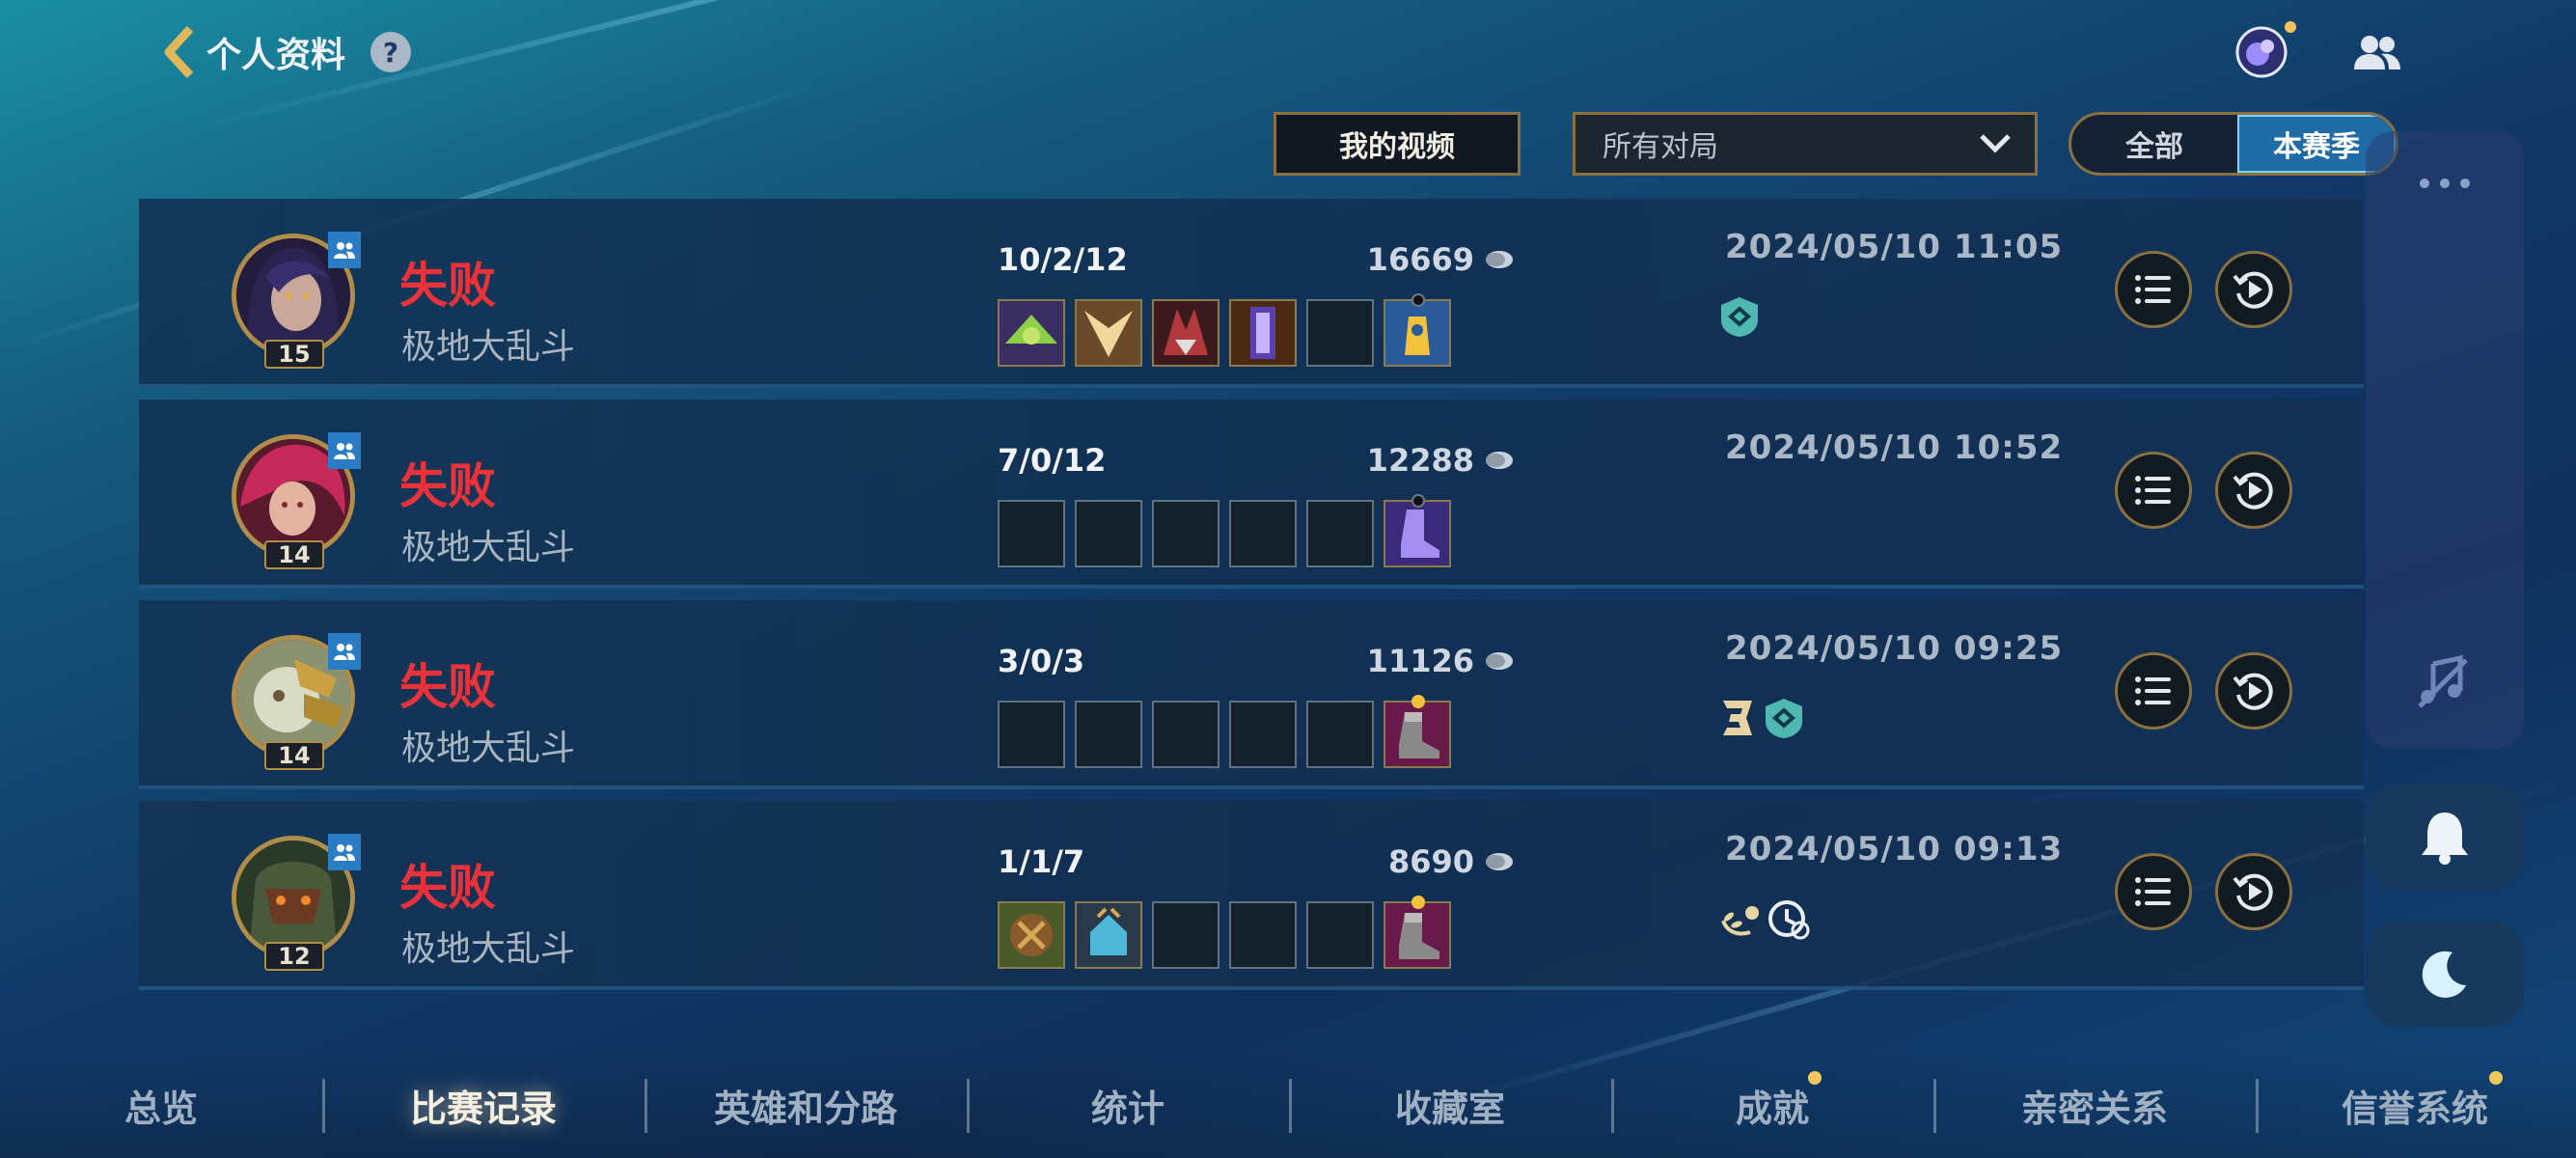 The height and width of the screenshot is (1158, 2576). What do you see at coordinates (805, 1105) in the screenshot?
I see `tab-champions-roles: 英雄和分路` at bounding box center [805, 1105].